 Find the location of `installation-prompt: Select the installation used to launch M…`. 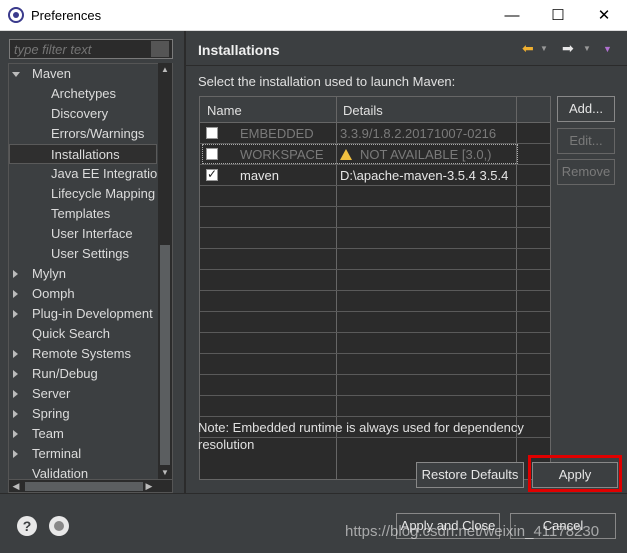

installation-prompt: Select the installation used to launch M… is located at coordinates (327, 81).